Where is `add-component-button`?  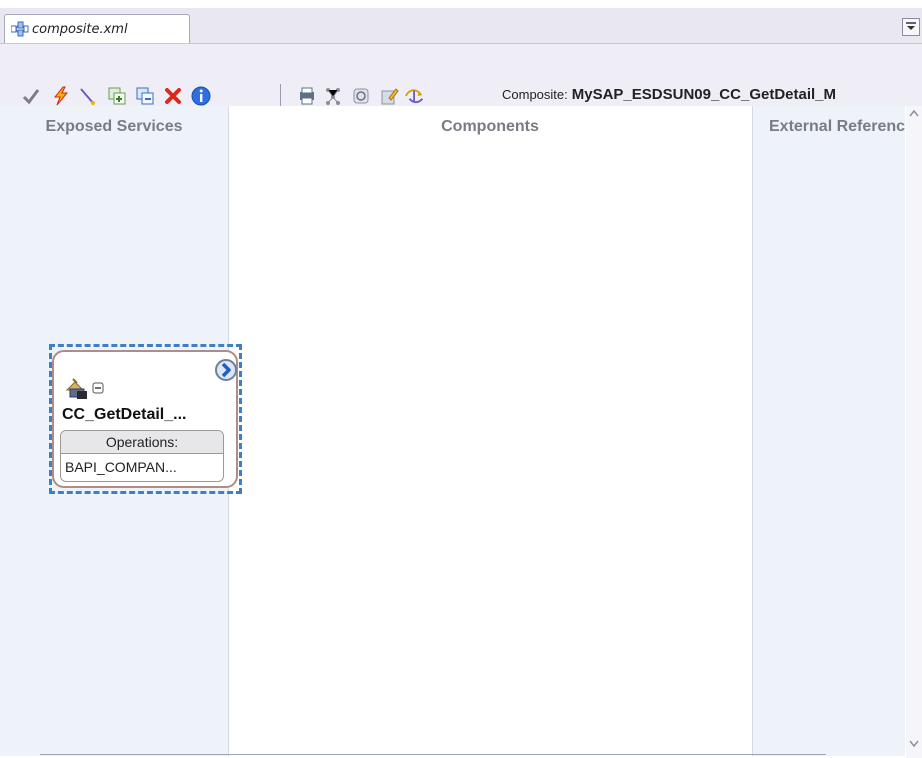 add-component-button is located at coordinates (117, 96).